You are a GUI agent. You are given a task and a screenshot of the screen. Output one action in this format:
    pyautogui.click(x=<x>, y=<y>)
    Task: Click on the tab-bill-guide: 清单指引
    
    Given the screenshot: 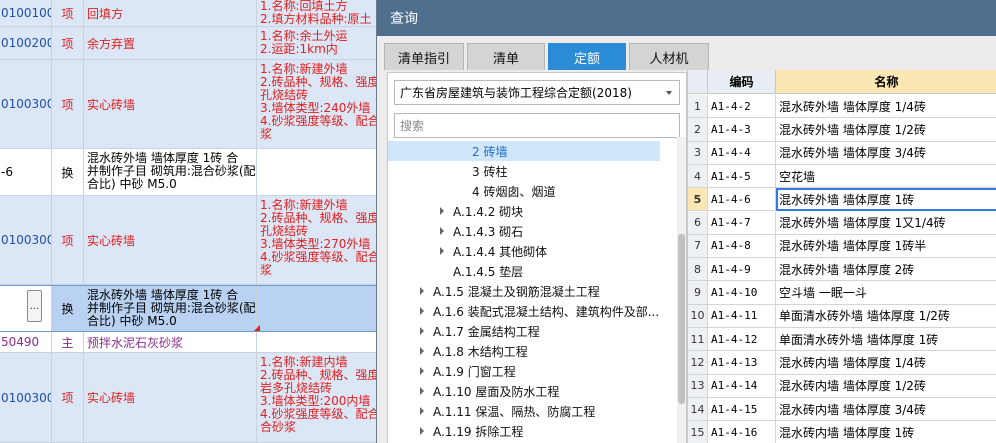 What is the action you would take?
    pyautogui.click(x=424, y=56)
    